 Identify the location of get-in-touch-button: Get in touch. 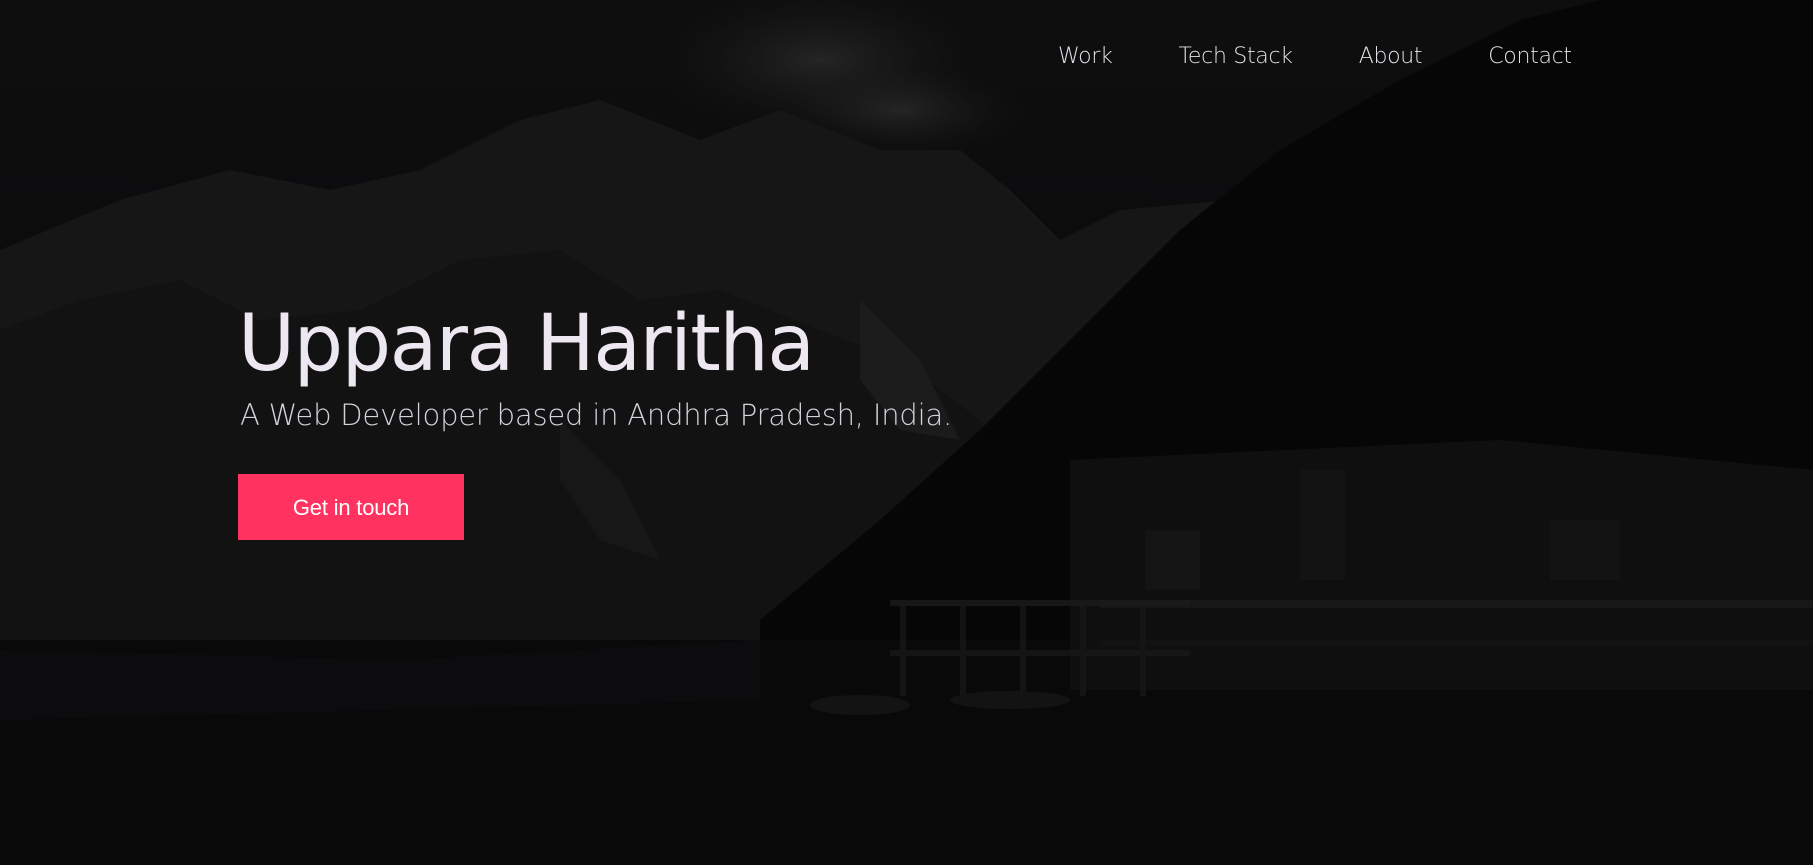
(351, 507).